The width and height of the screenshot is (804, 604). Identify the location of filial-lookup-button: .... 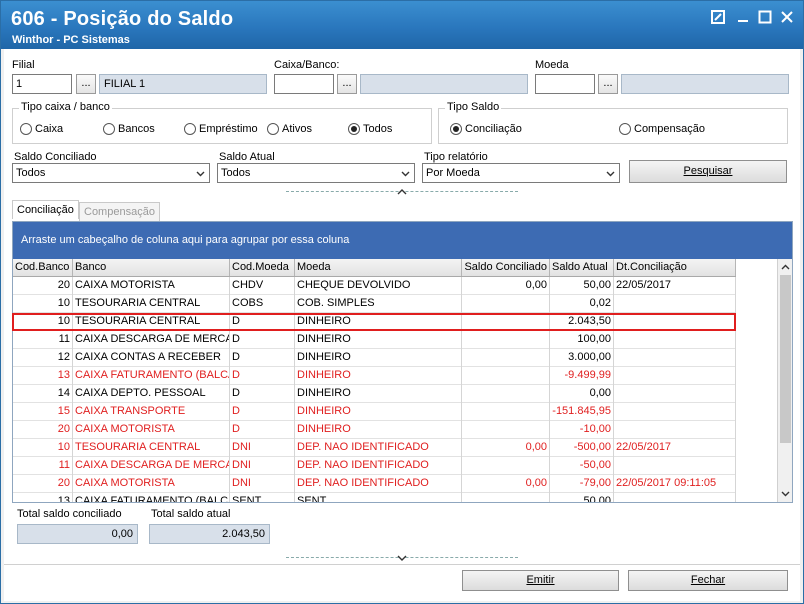
(86, 84).